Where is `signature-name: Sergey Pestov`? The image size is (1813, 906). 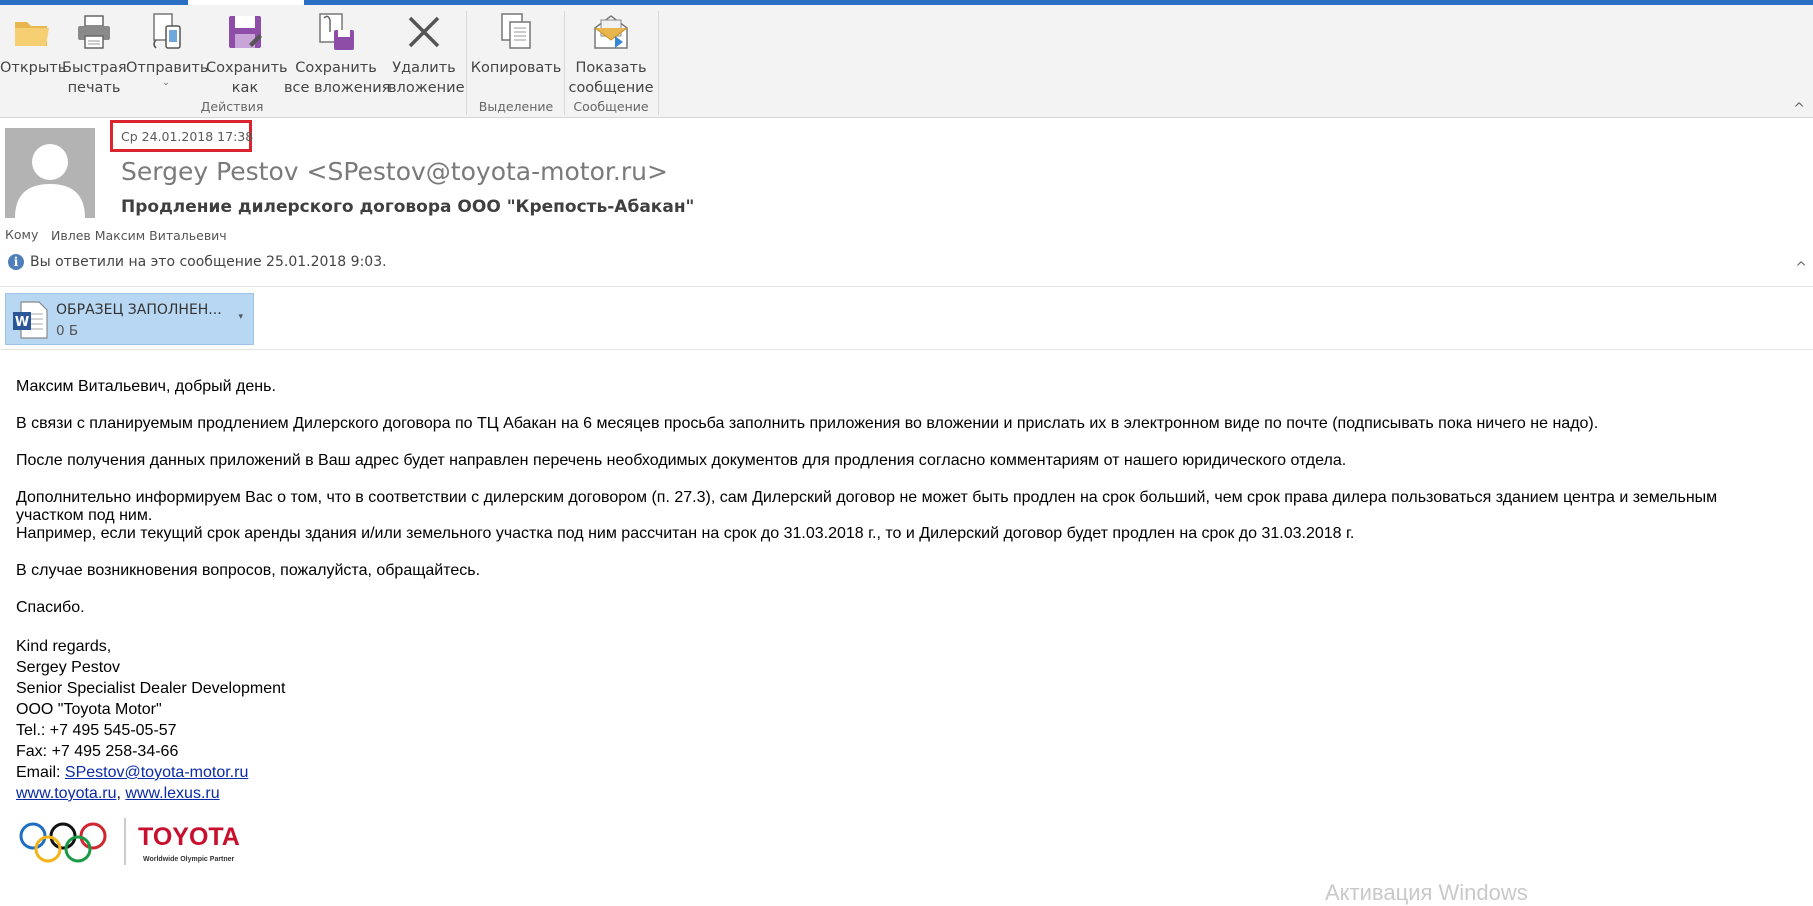 signature-name: Sergey Pestov is located at coordinates (68, 667).